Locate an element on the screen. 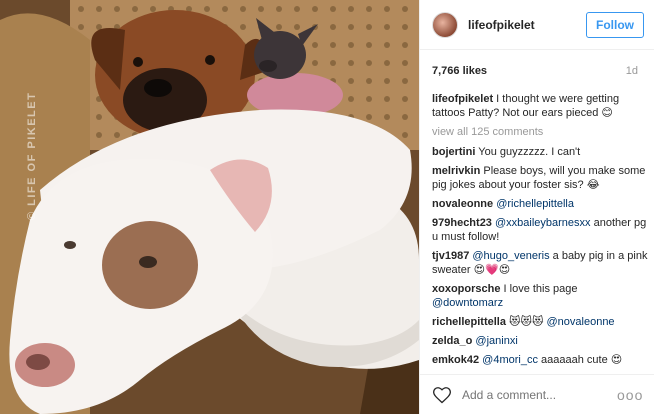  comment-username: melrivkin is located at coordinates (456, 171).